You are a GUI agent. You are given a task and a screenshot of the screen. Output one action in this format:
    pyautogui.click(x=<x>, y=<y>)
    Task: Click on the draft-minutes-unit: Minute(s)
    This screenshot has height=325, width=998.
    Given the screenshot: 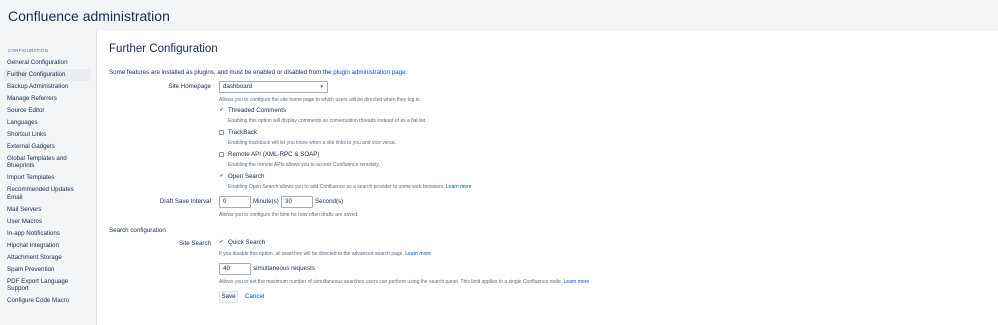 What is the action you would take?
    pyautogui.click(x=266, y=201)
    